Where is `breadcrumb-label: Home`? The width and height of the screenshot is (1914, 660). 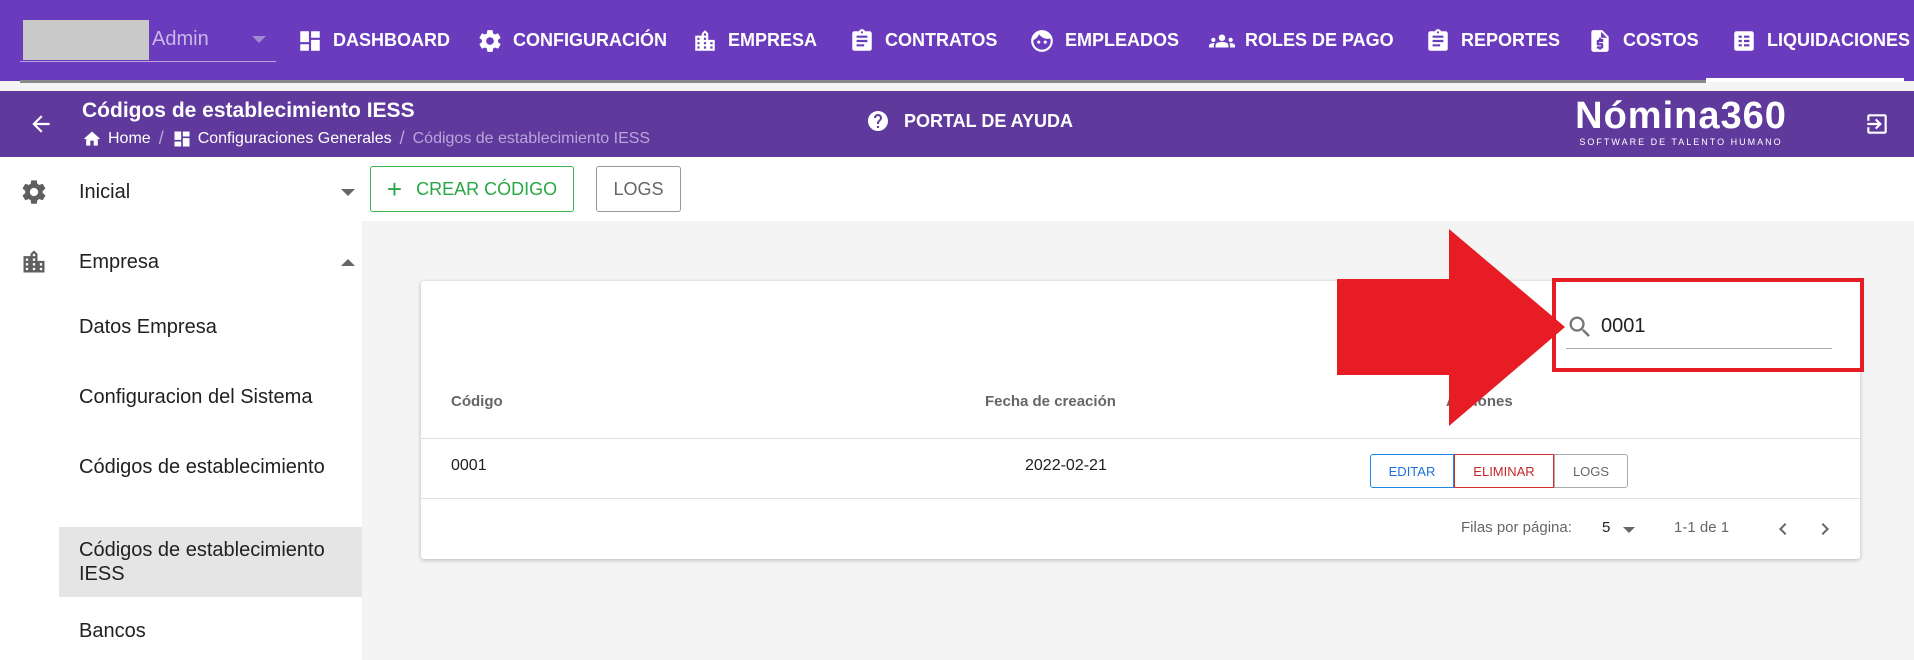 breadcrumb-label: Home is located at coordinates (129, 138).